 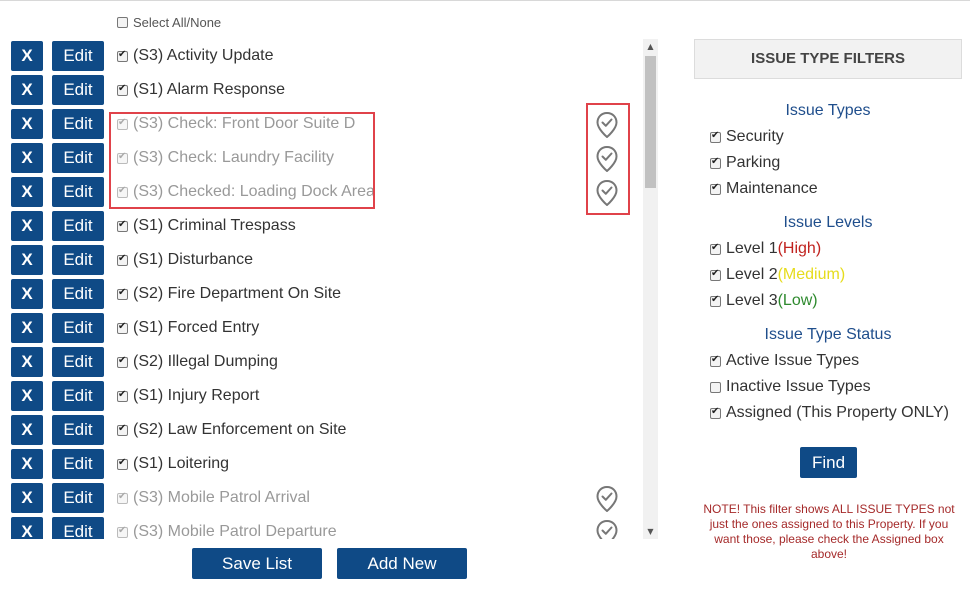 What do you see at coordinates (240, 429) in the screenshot?
I see `row-label: (S2) Law Enforcement on Site` at bounding box center [240, 429].